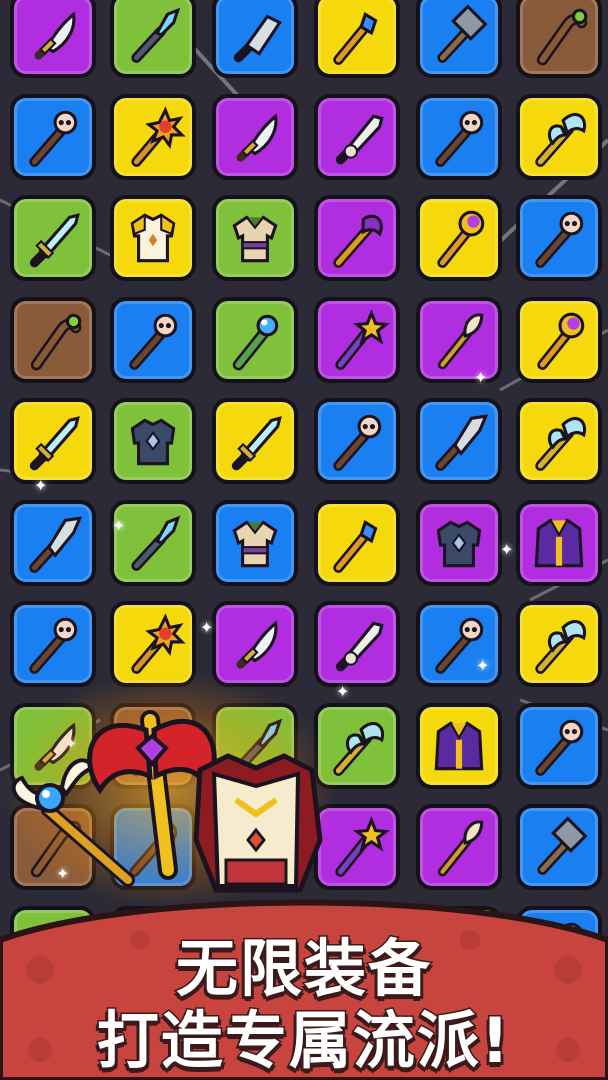 The width and height of the screenshot is (608, 1080). Describe the element at coordinates (362, 339) in the screenshot. I see `star-wand-icon` at that location.